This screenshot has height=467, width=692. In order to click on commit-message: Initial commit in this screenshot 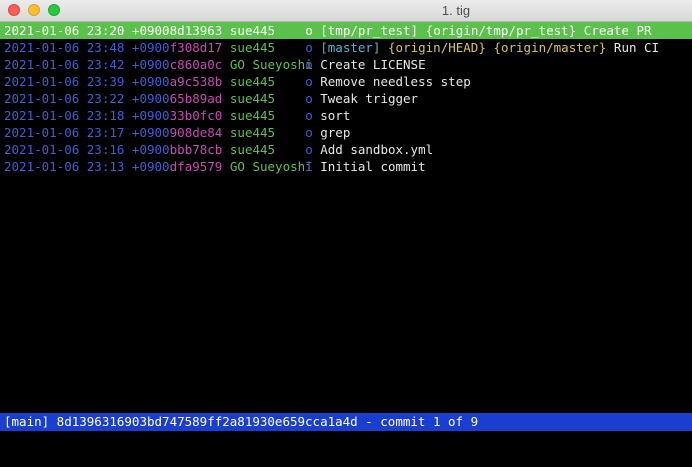, I will do `click(373, 166)`.